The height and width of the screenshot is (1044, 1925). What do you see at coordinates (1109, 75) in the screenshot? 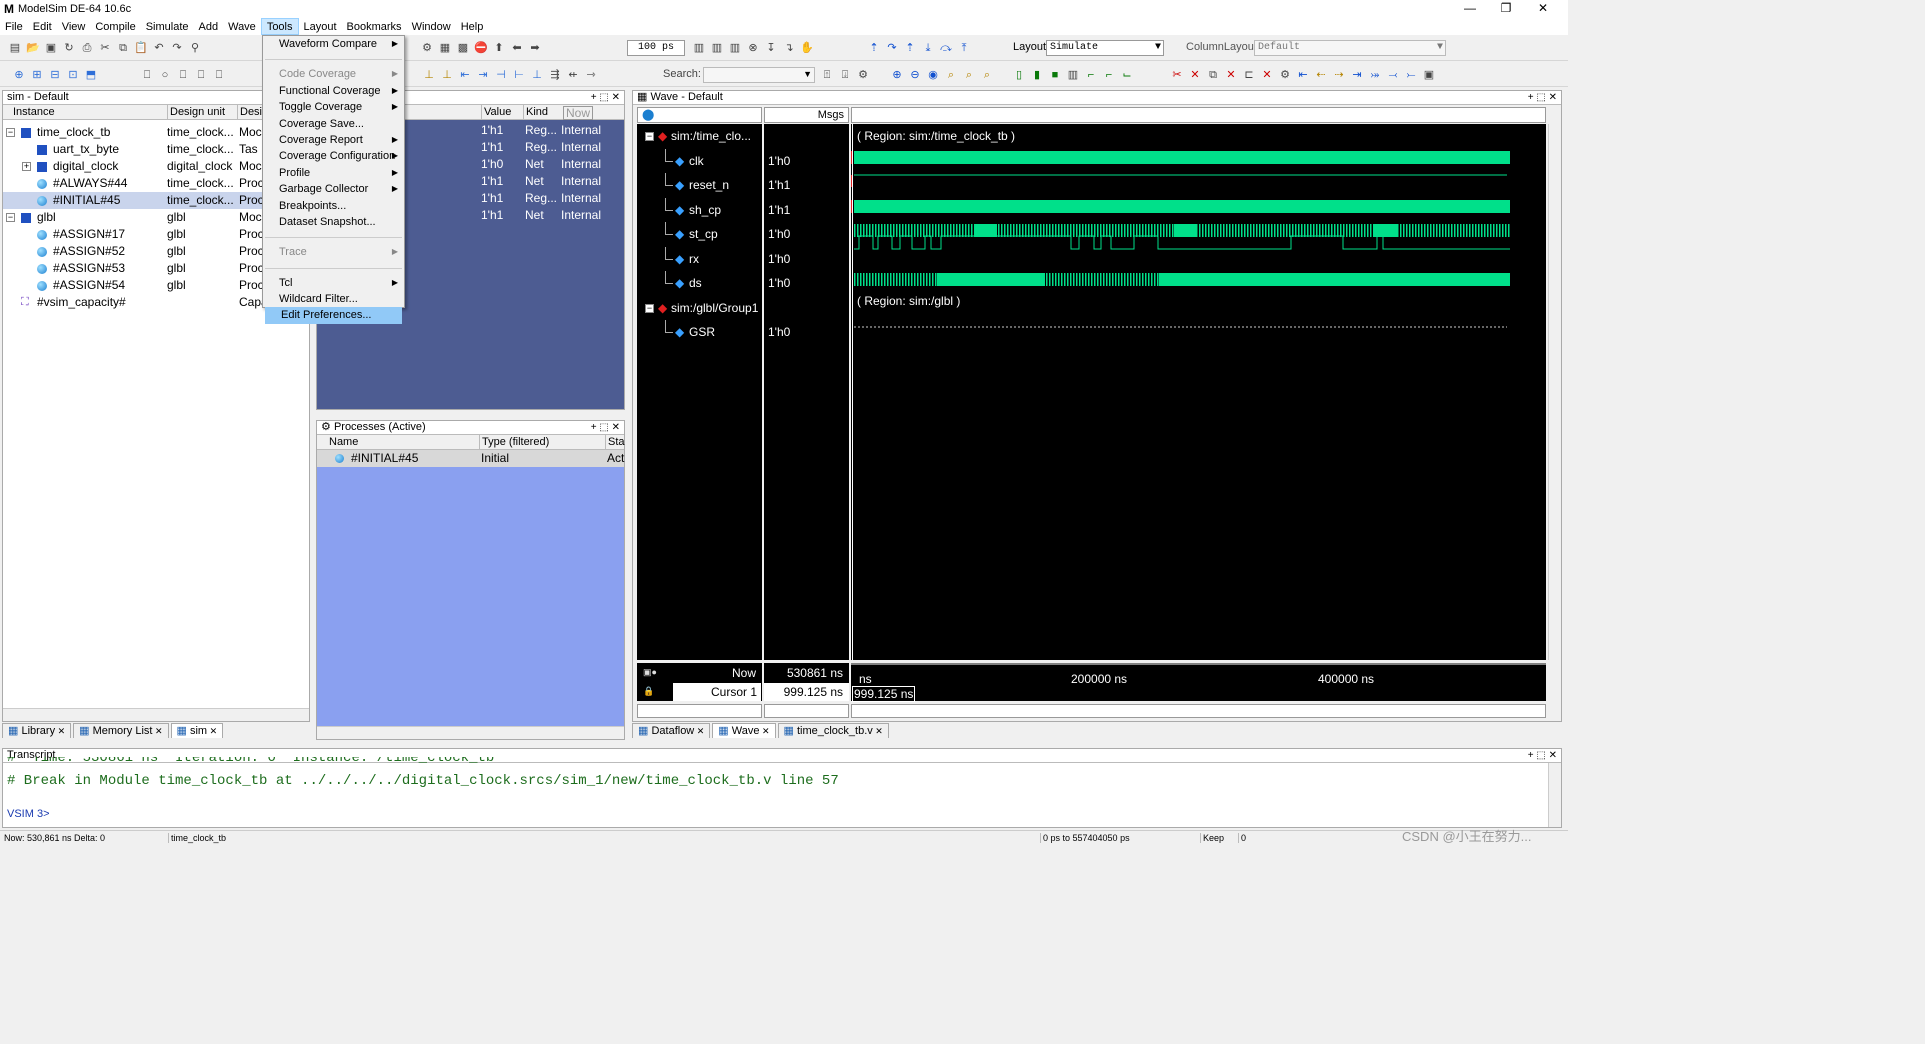
I see `wave-rise-icon: ⌐` at bounding box center [1109, 75].